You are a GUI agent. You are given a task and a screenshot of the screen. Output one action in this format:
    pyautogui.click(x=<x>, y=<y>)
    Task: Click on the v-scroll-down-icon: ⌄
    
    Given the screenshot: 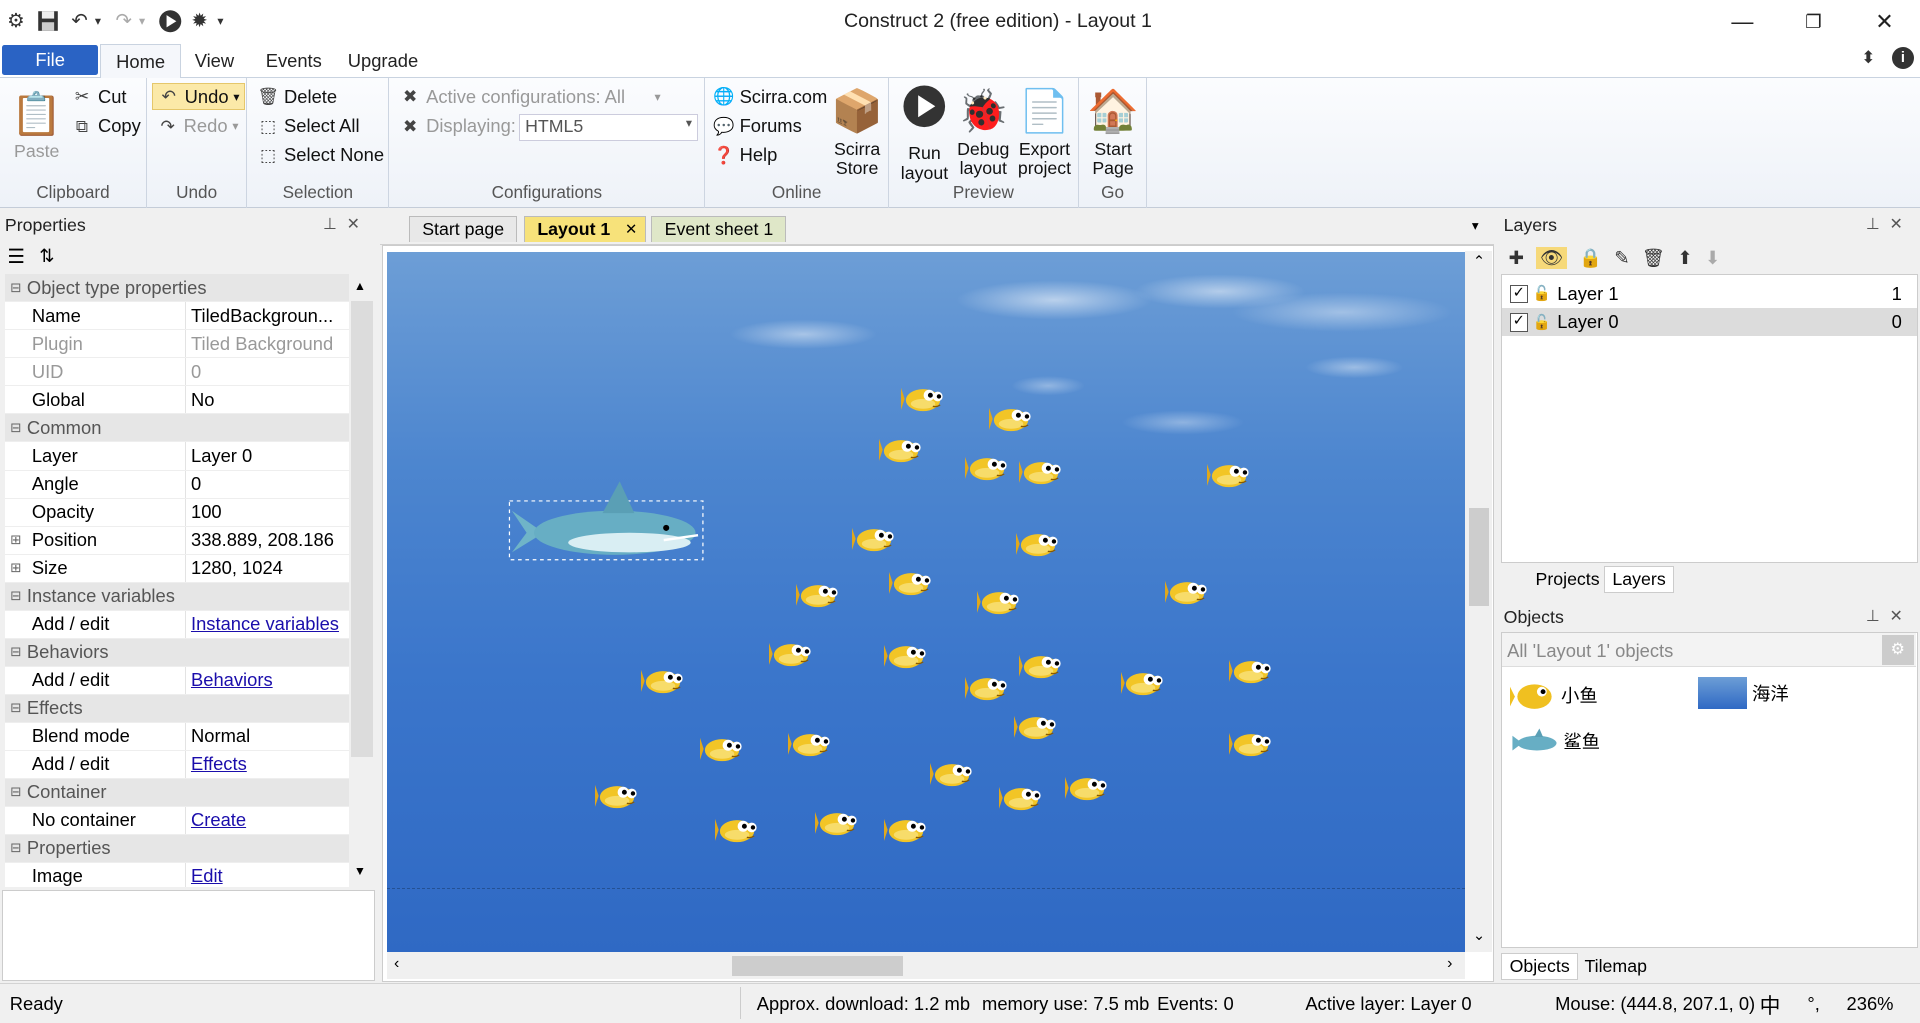 What is the action you would take?
    pyautogui.click(x=1479, y=935)
    